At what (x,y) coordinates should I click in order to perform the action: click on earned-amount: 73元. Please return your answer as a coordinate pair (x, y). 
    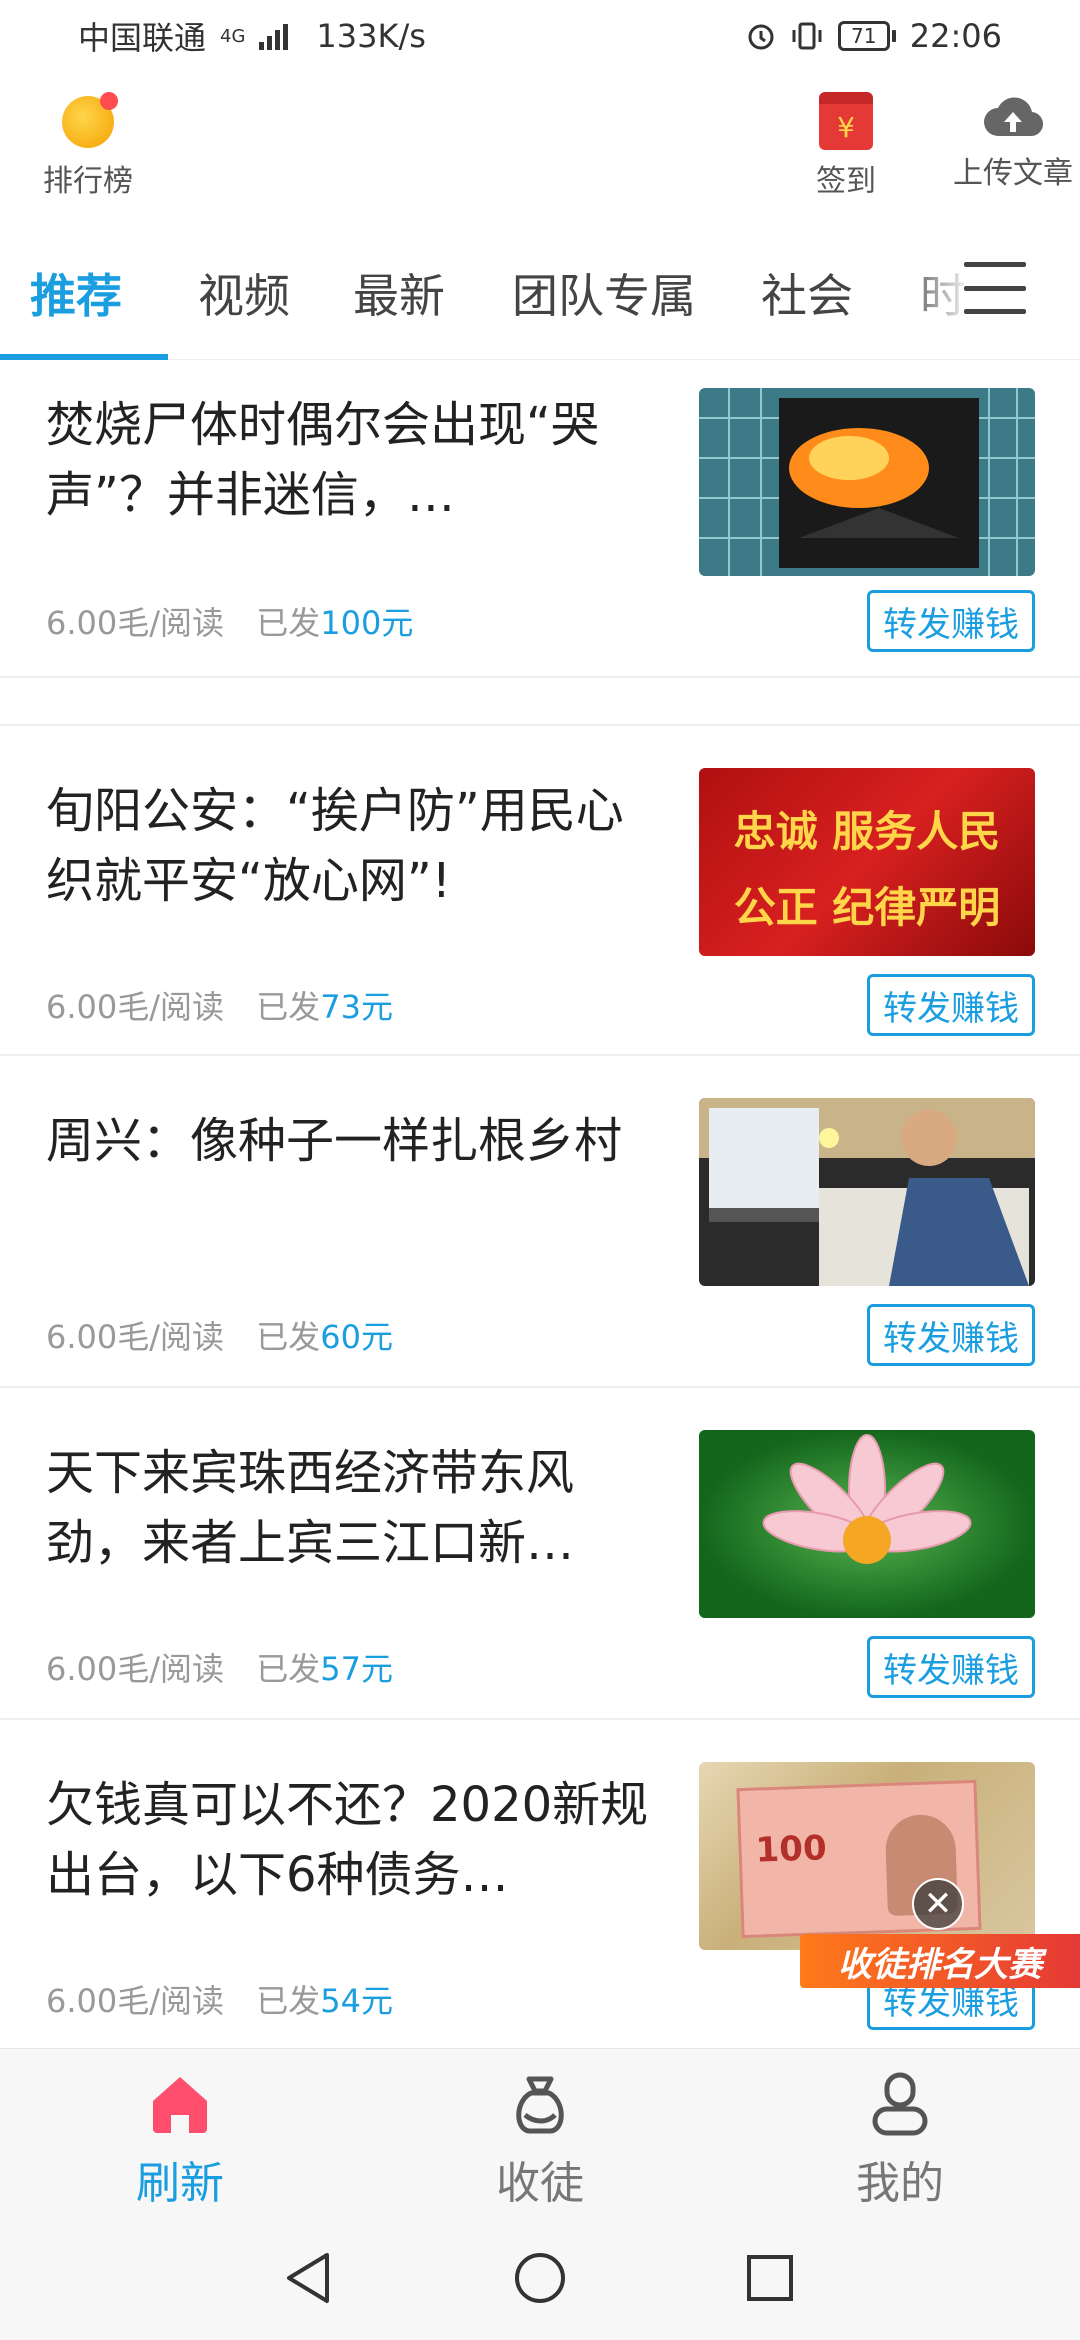
    Looking at the image, I should click on (356, 1007).